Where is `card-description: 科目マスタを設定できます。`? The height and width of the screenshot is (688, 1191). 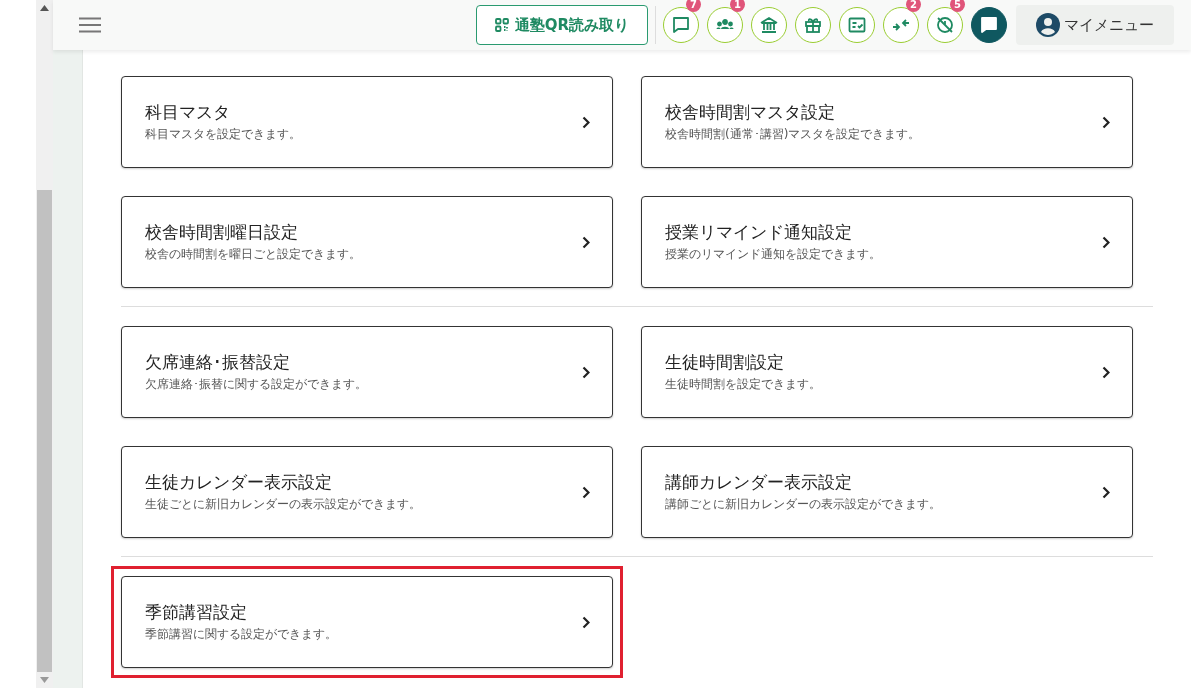
card-description: 科目マスタを設定できます。 is located at coordinates (223, 134).